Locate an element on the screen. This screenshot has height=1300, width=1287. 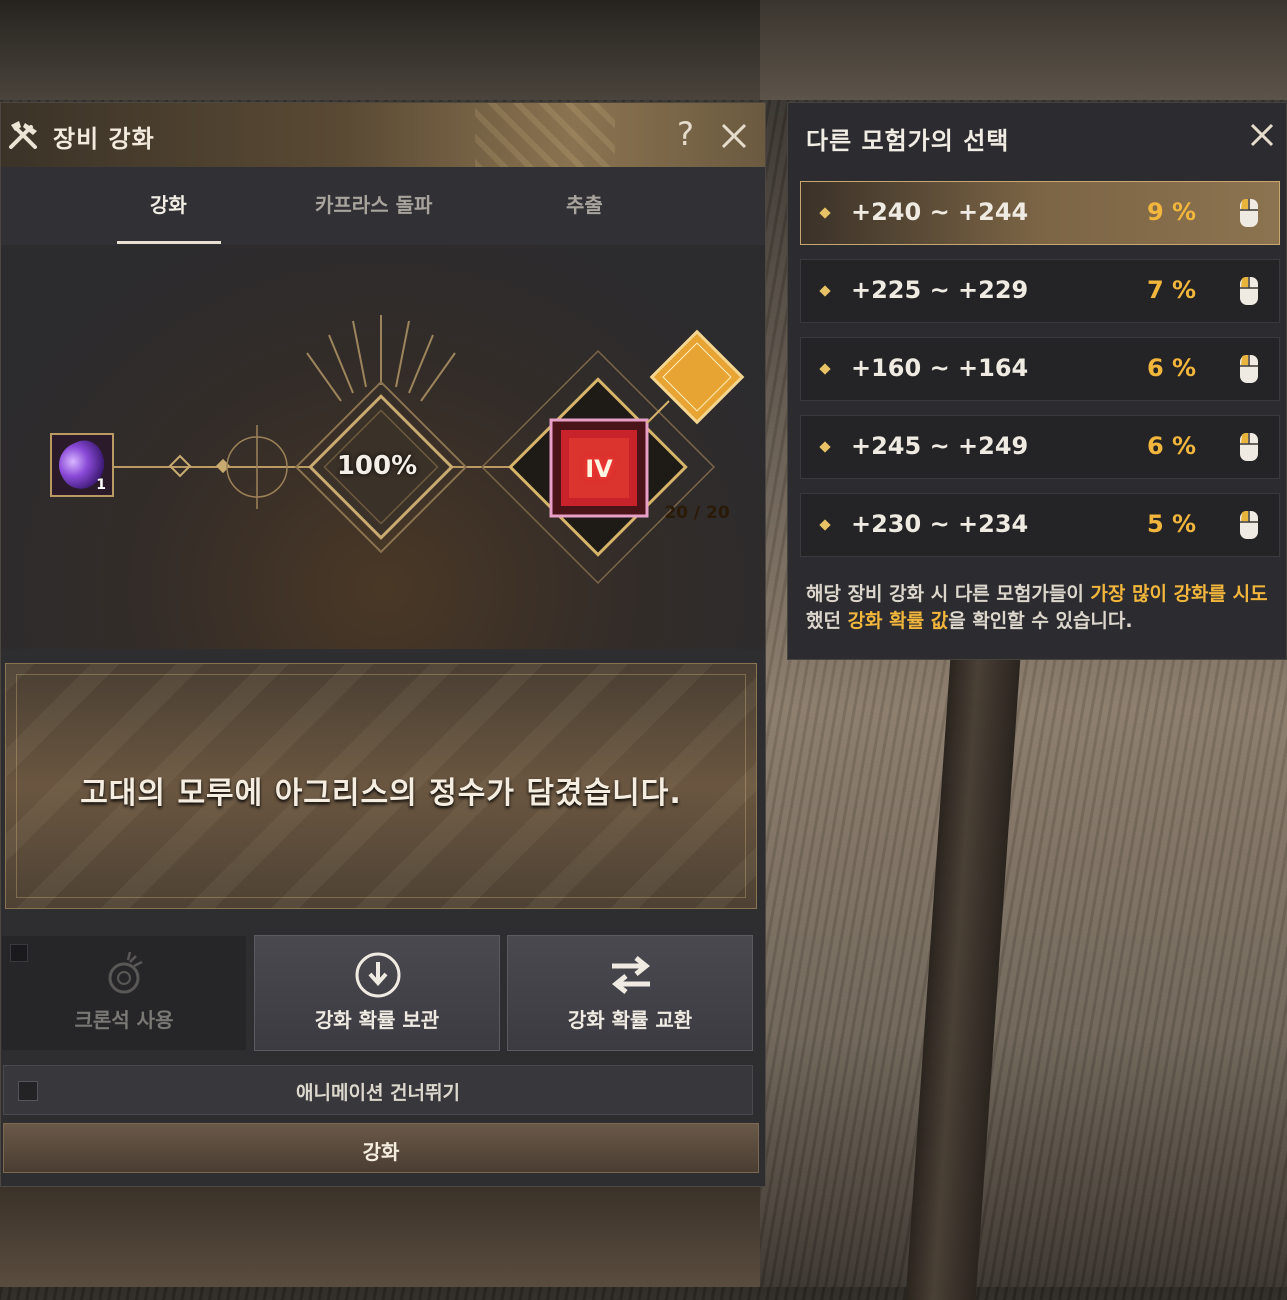
hammer-tools-icon is located at coordinates (23, 135).